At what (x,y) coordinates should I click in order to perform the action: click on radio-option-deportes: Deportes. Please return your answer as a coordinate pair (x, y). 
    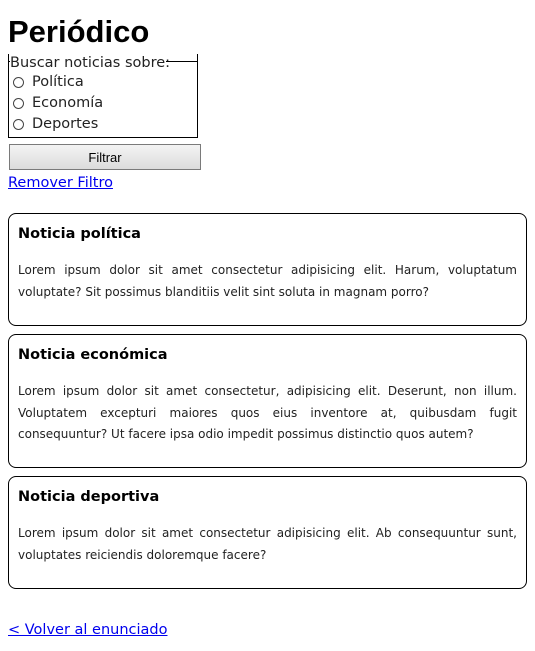
    Looking at the image, I should click on (55, 124).